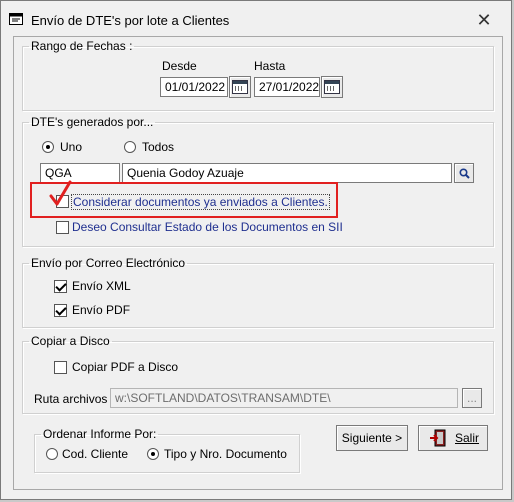 The image size is (514, 502). I want to click on client-name-input: Quenia Godoy Azuaje, so click(287, 173).